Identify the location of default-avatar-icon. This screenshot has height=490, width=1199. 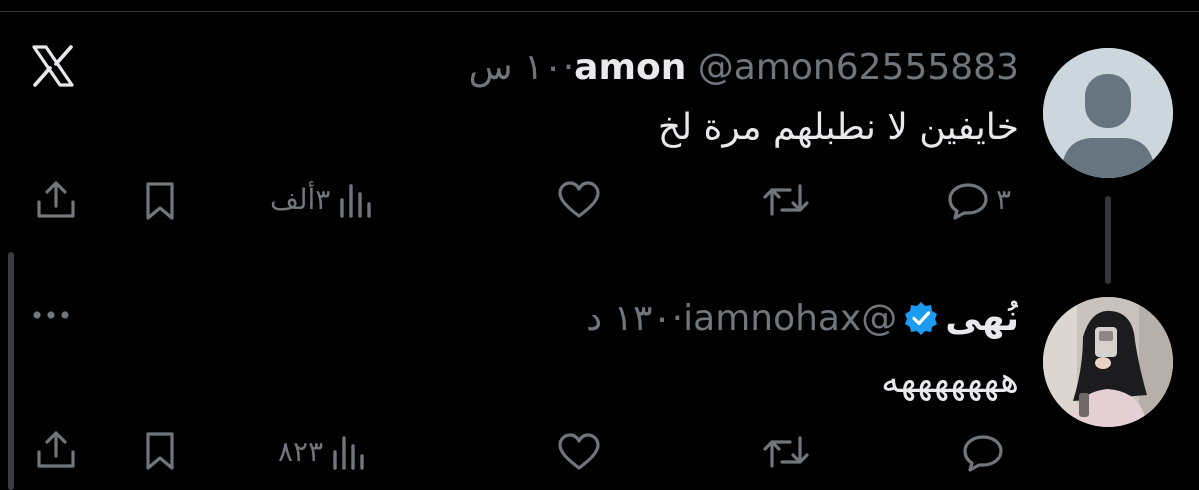
(1108, 113).